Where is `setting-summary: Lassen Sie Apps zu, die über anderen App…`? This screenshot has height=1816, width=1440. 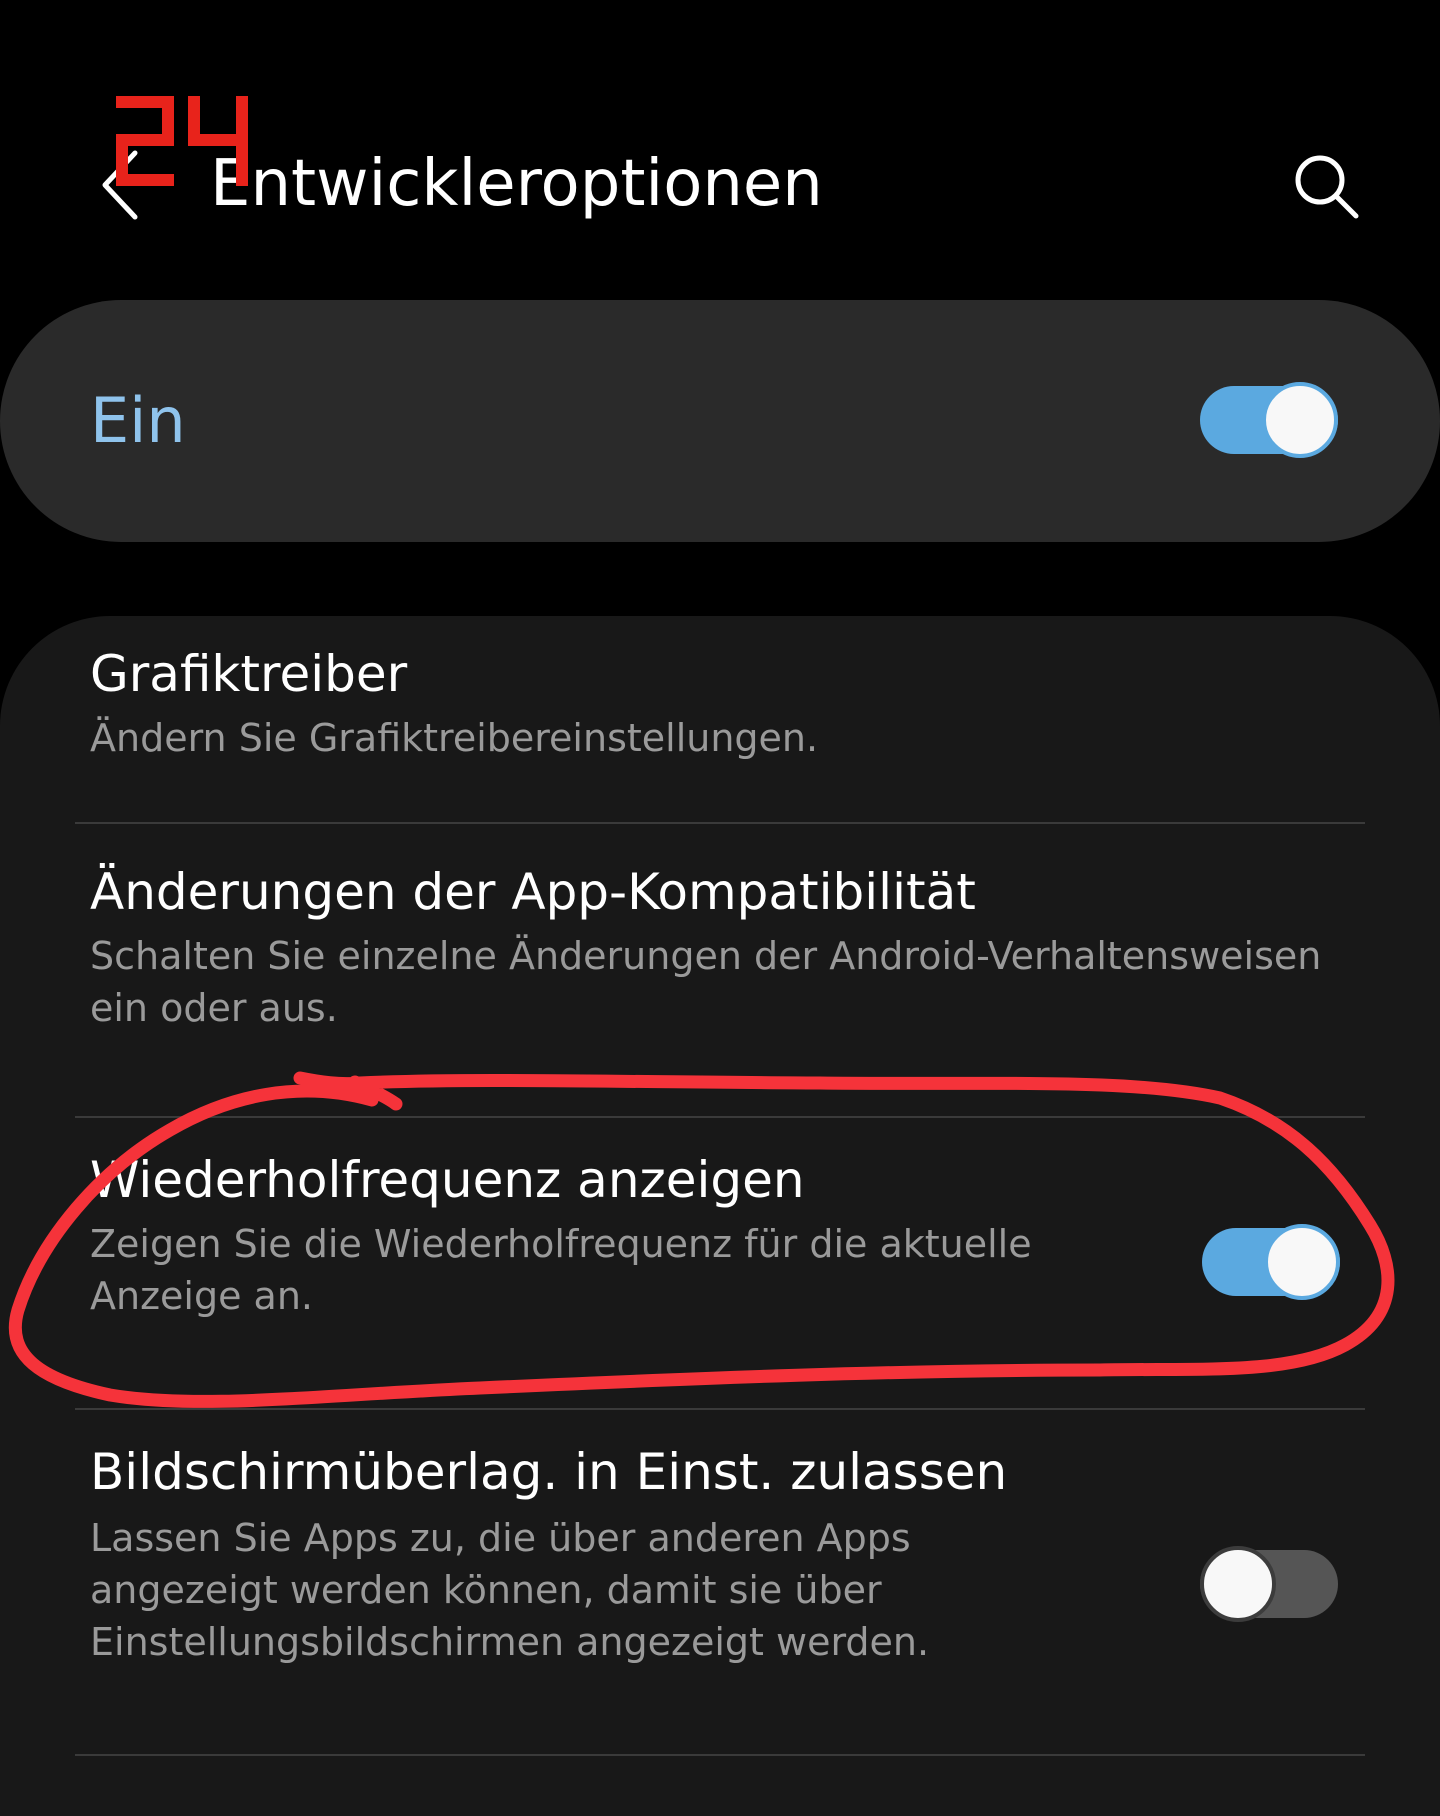
setting-summary: Lassen Sie Apps zu, die über anderen App… is located at coordinates (510, 1590).